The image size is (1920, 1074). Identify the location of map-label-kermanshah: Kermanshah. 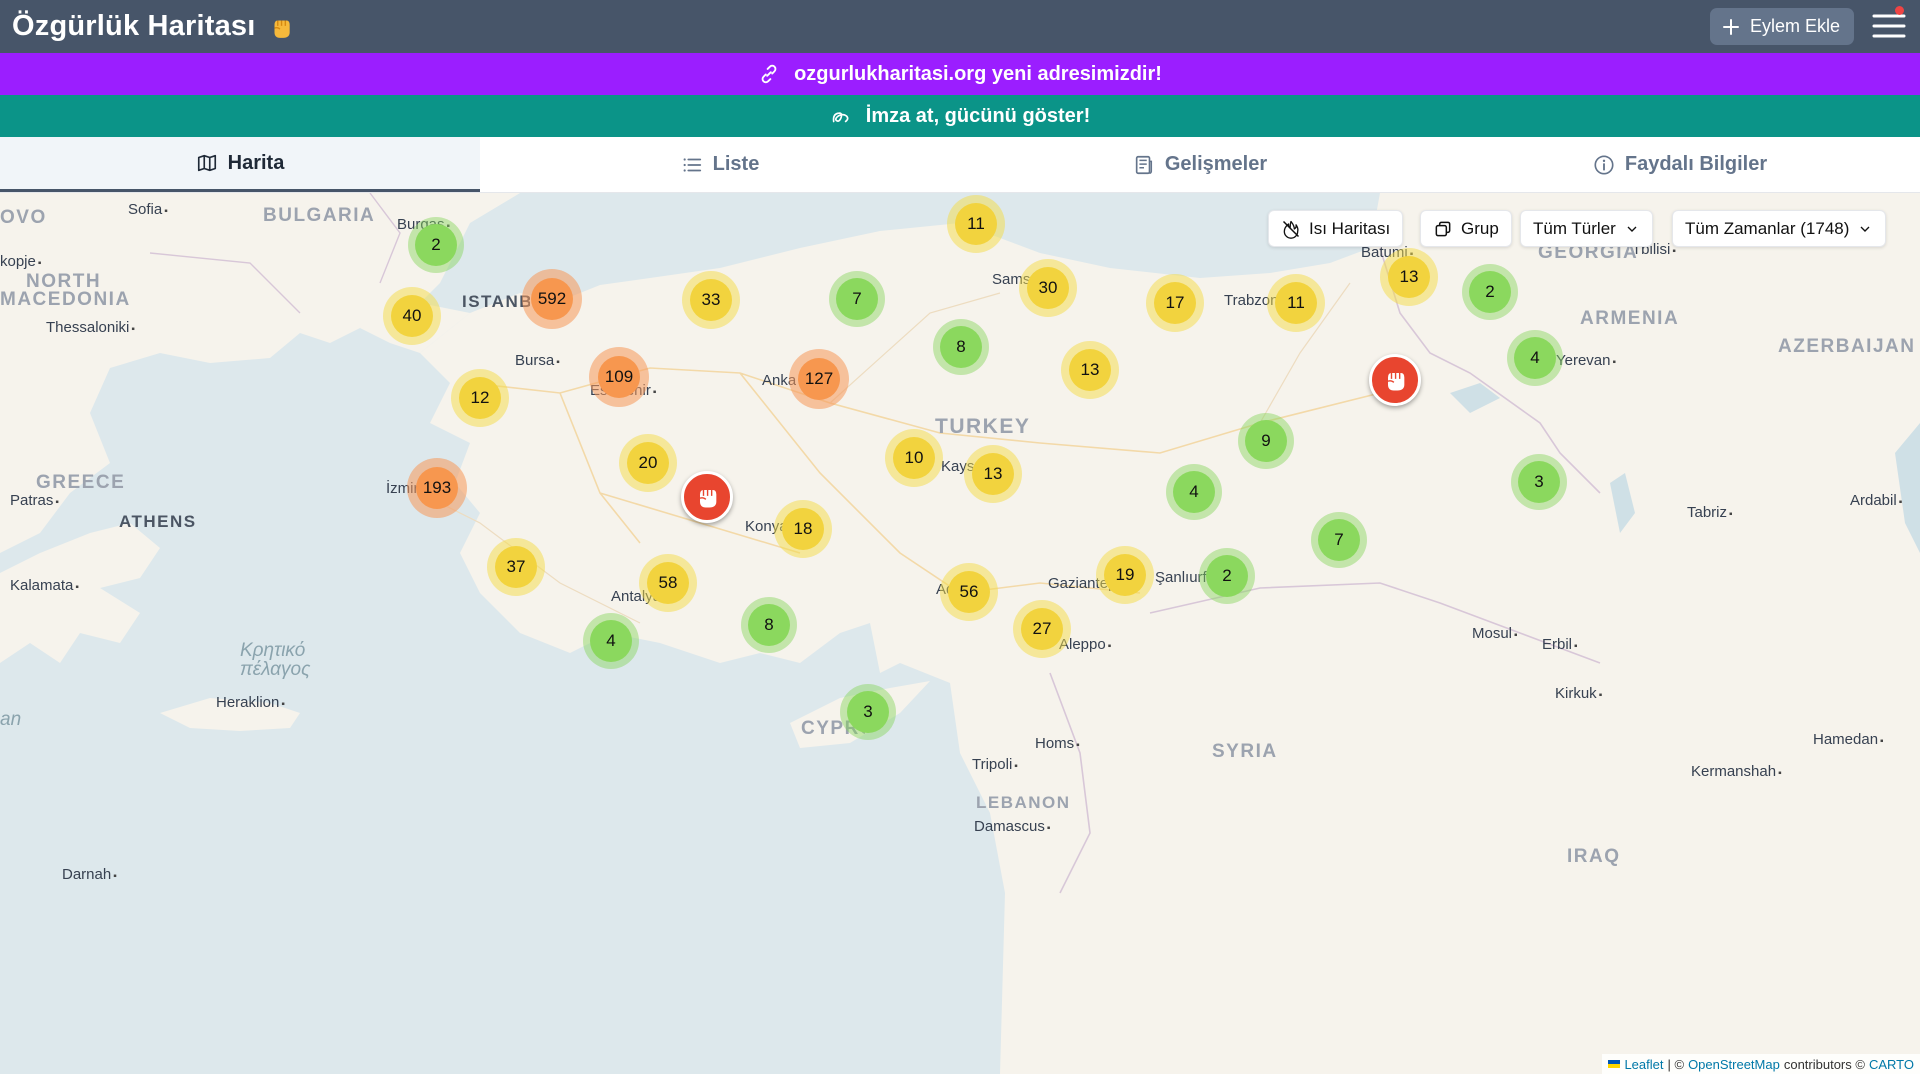
(1736, 771).